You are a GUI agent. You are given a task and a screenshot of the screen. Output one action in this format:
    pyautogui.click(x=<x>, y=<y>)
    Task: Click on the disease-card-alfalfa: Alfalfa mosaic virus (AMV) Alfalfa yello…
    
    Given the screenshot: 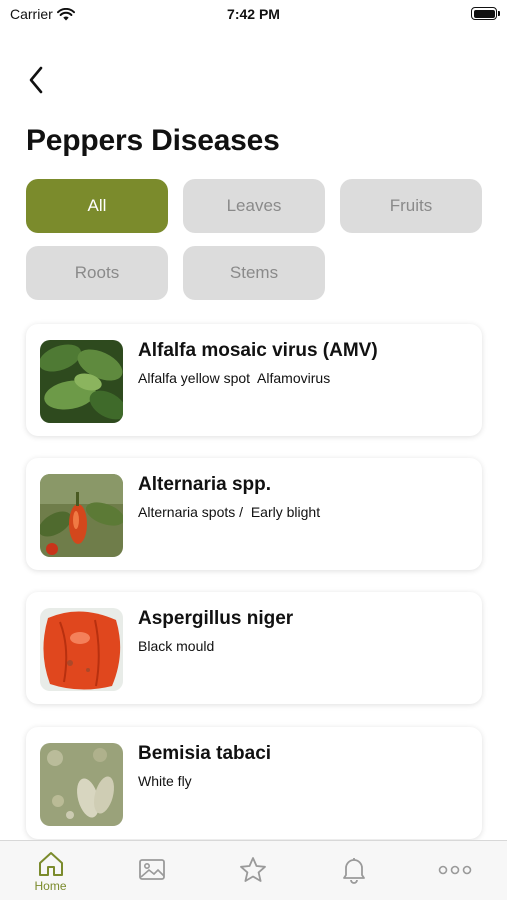 What is the action you would take?
    pyautogui.click(x=254, y=380)
    